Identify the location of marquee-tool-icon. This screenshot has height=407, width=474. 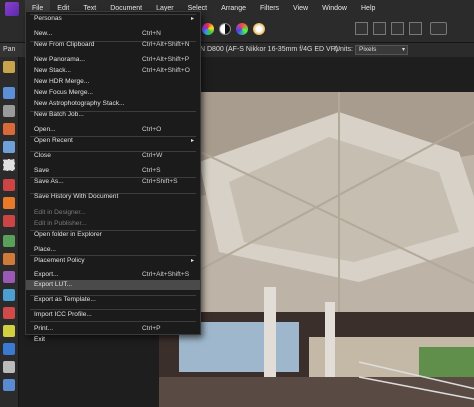
(9, 165).